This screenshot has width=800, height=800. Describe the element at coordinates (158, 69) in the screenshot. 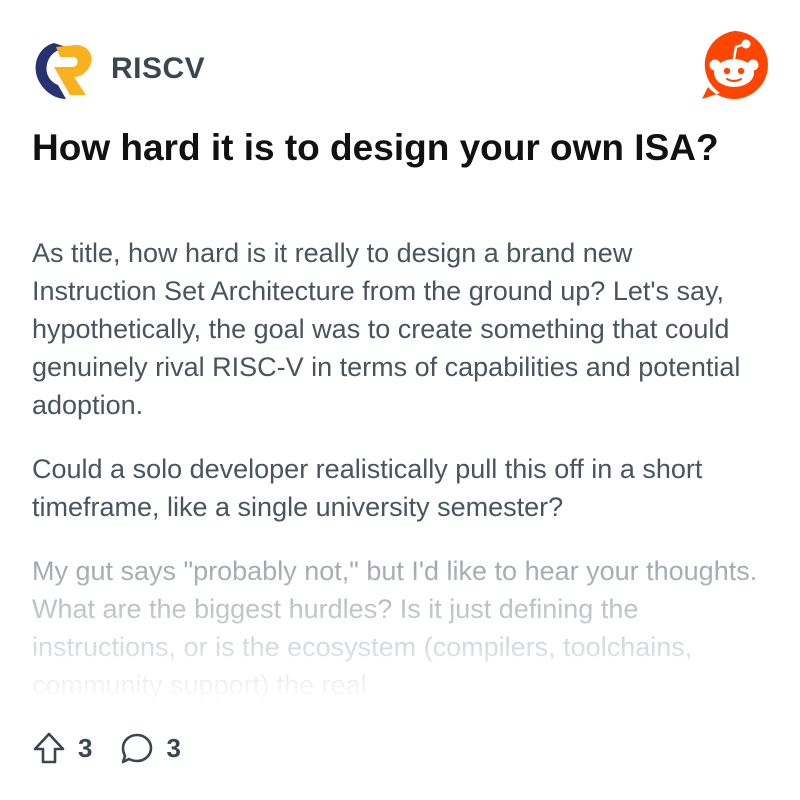

I see `subreddit-name: RISCV` at that location.